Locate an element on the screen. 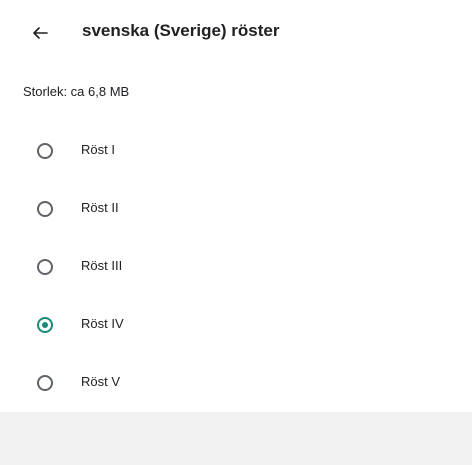  voice-option-4: Röst IV is located at coordinates (236, 325).